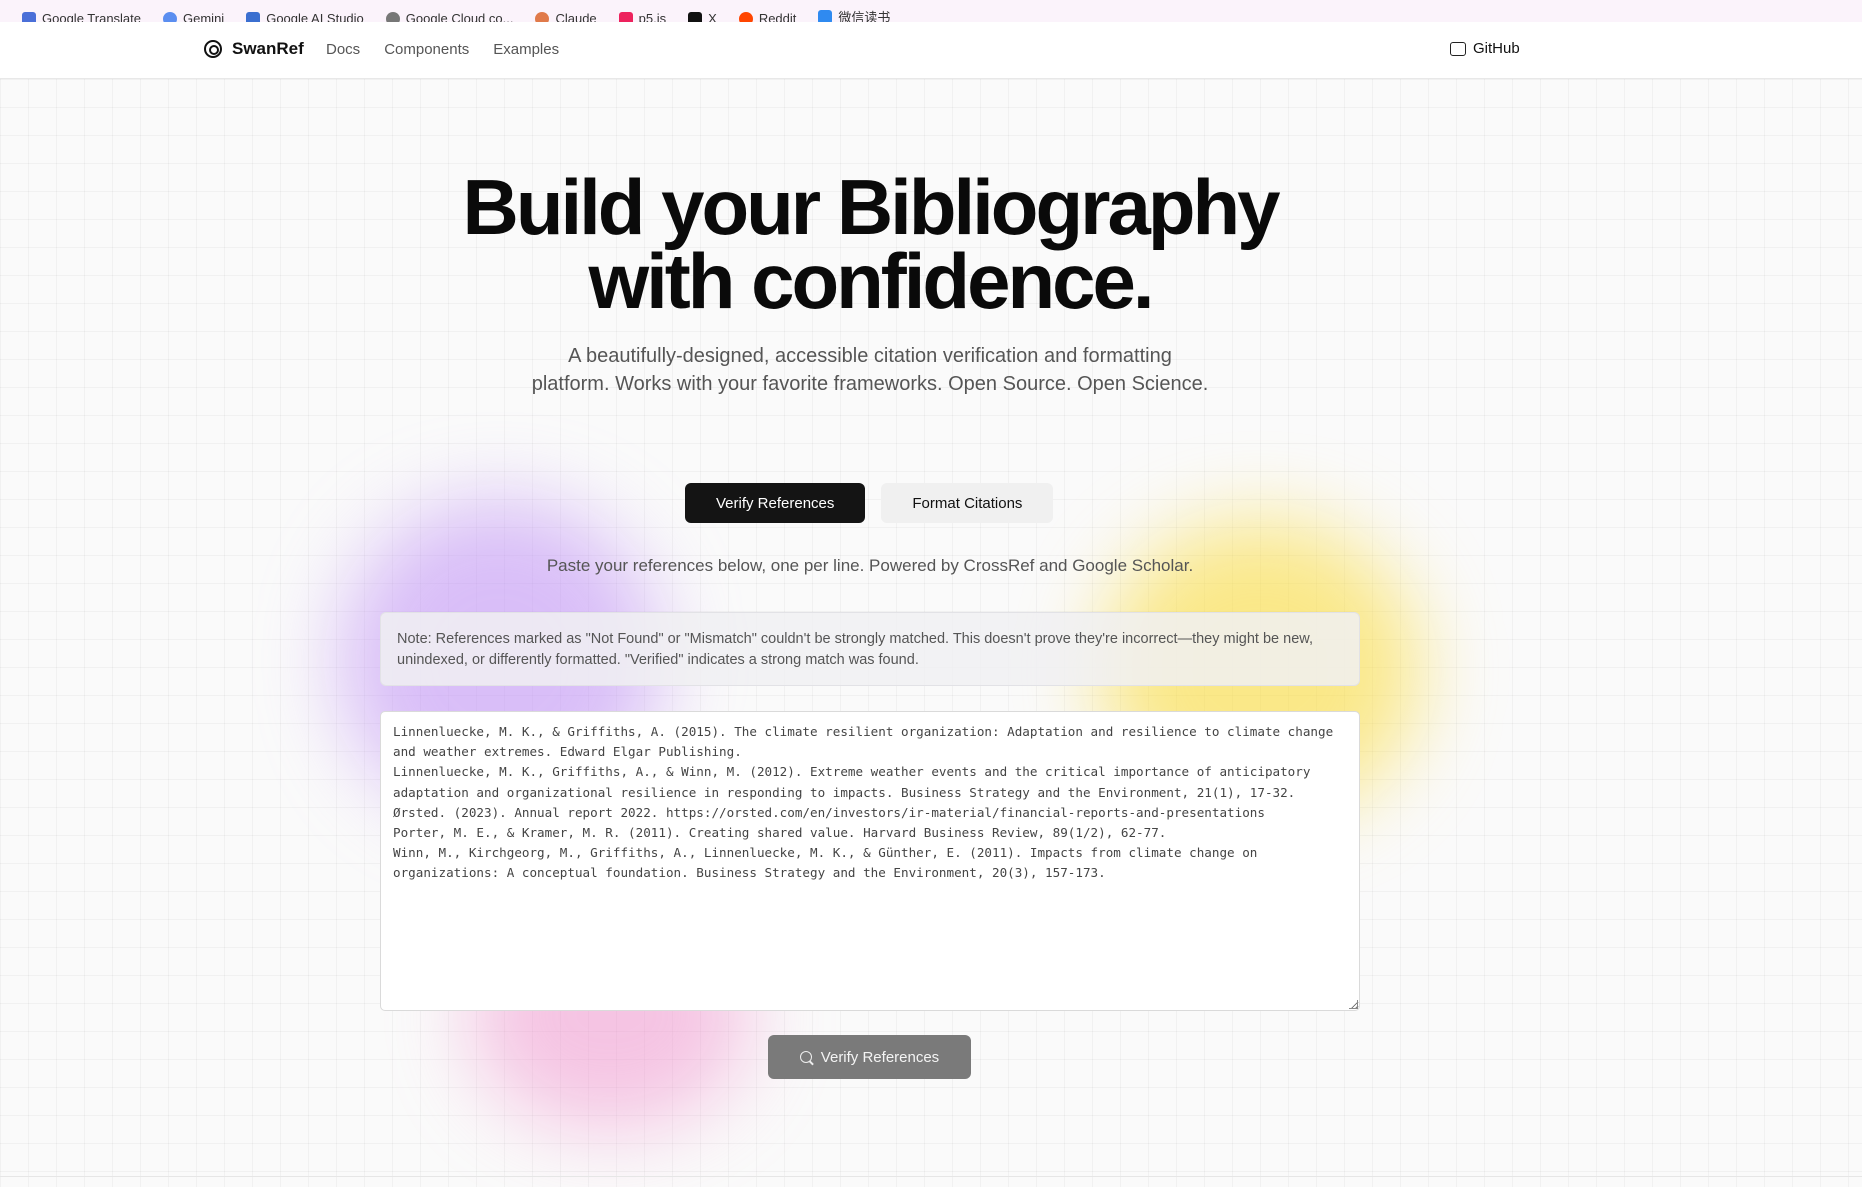 This screenshot has width=1862, height=1187. Describe the element at coordinates (343, 49) in the screenshot. I see `nav-link-docs: Docs` at that location.